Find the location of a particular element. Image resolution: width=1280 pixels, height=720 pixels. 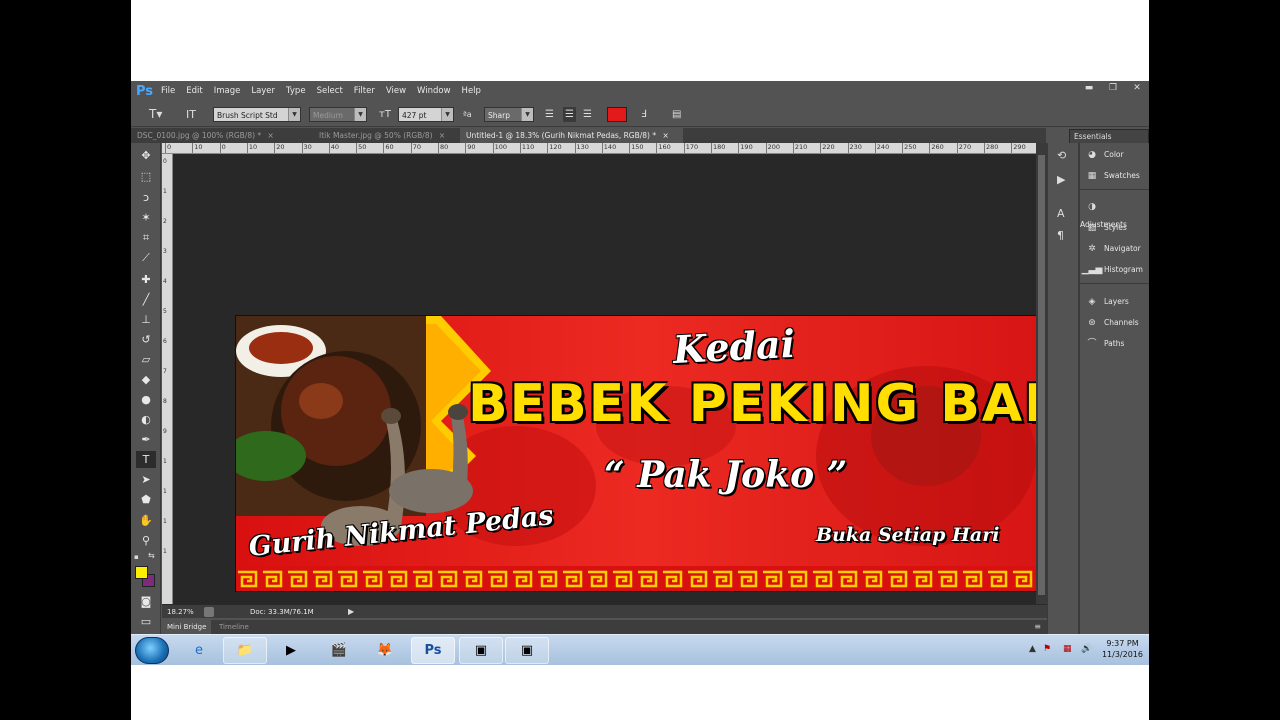

banner-owner: “ Pak Joko ” is located at coordinates (725, 475).